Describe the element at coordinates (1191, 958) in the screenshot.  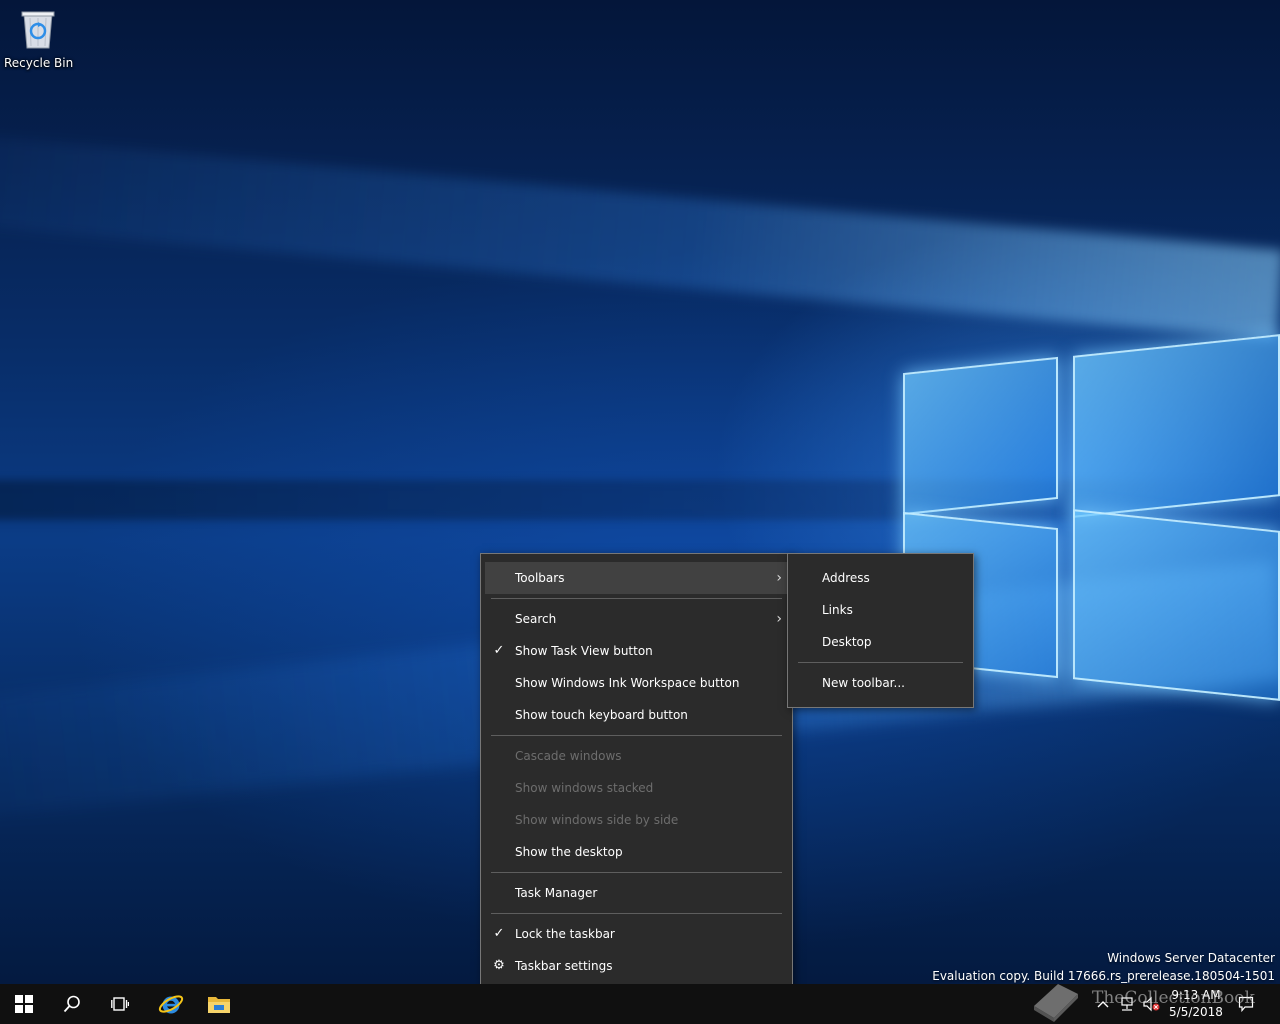
I see `watermark-edition: Windows Server Datacenter` at that location.